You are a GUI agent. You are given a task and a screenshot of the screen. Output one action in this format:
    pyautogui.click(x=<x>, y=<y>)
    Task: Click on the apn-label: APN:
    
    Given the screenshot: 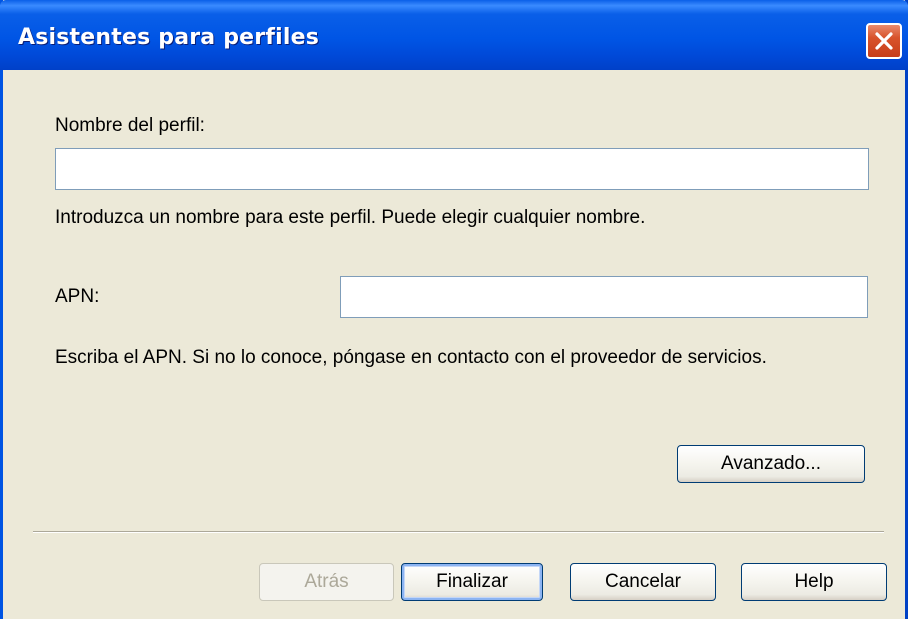 What is the action you would take?
    pyautogui.click(x=77, y=296)
    